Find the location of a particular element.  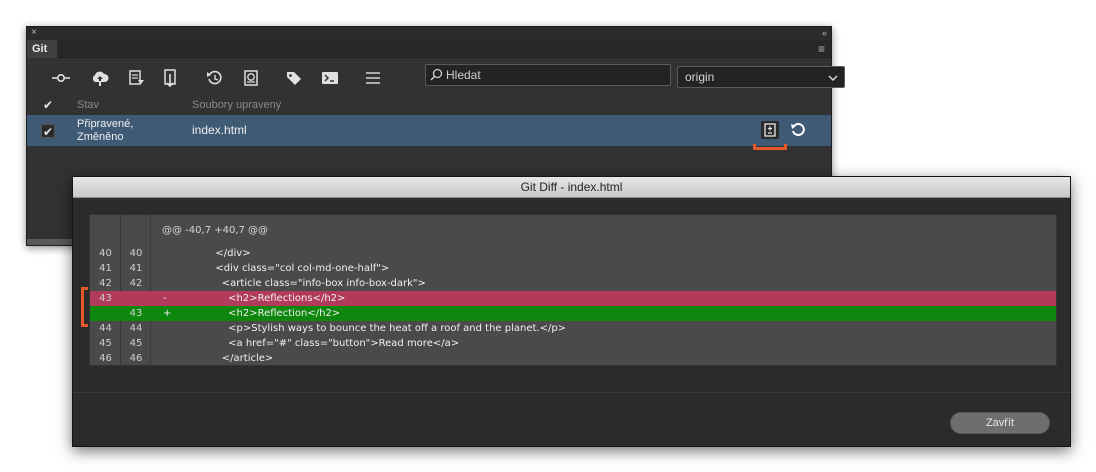

file-history-icon is located at coordinates (251, 78).